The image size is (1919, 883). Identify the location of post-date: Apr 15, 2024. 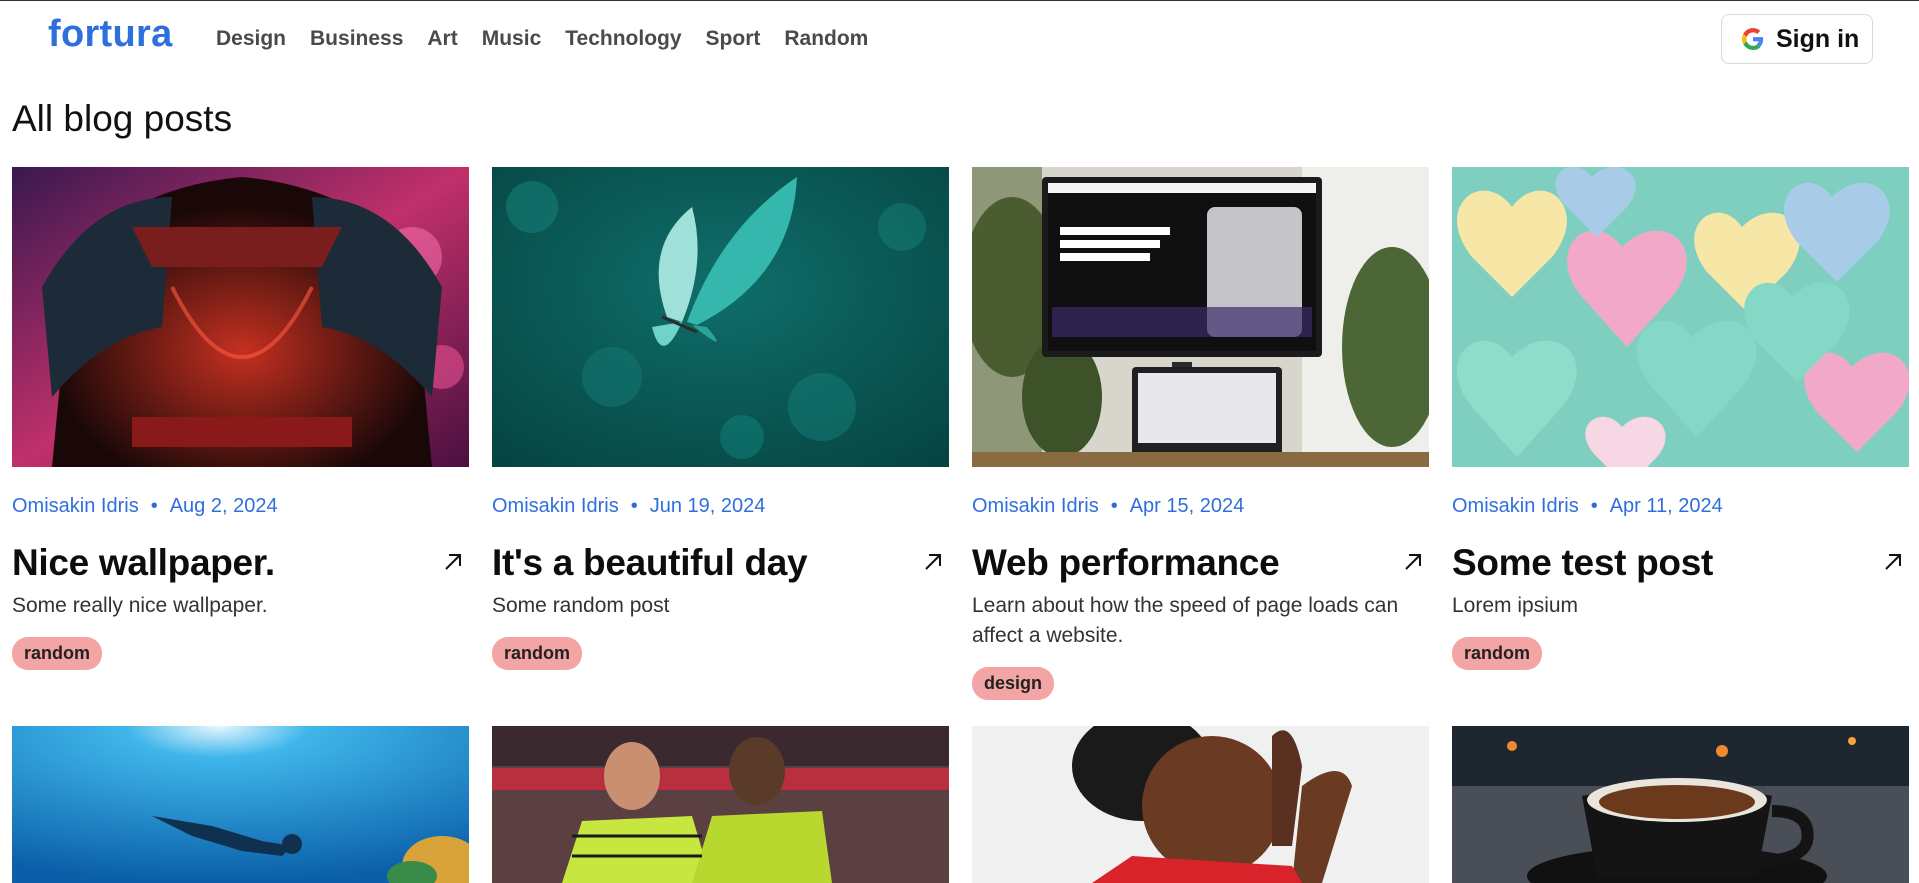
(1187, 506).